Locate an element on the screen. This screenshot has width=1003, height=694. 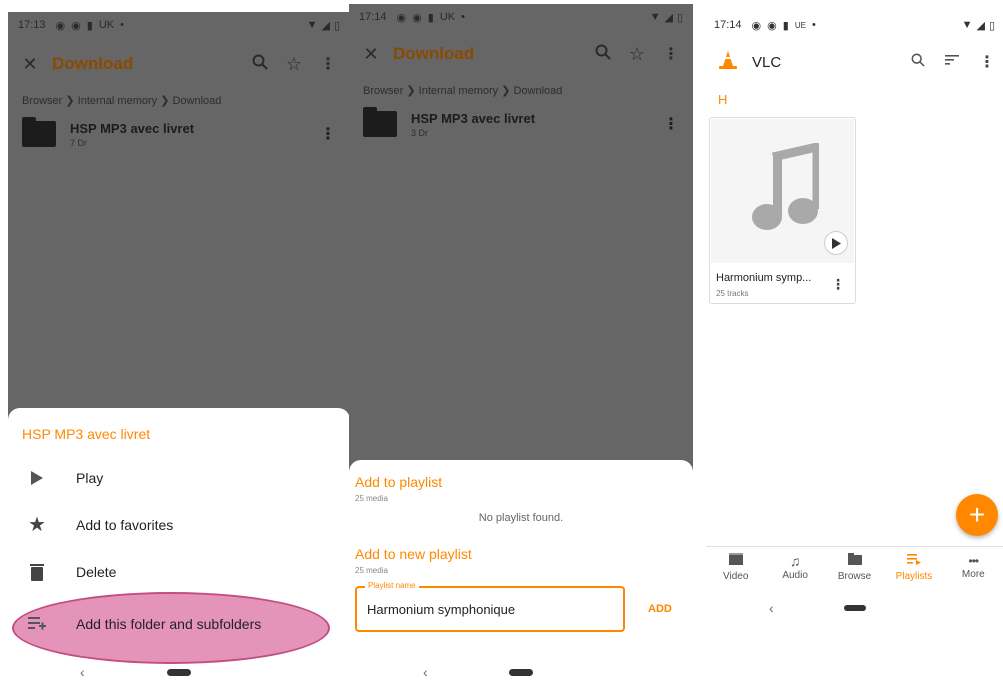
menu-item-add-folder-subfolders: Add this folder and subfolders is located at coordinates (179, 626).